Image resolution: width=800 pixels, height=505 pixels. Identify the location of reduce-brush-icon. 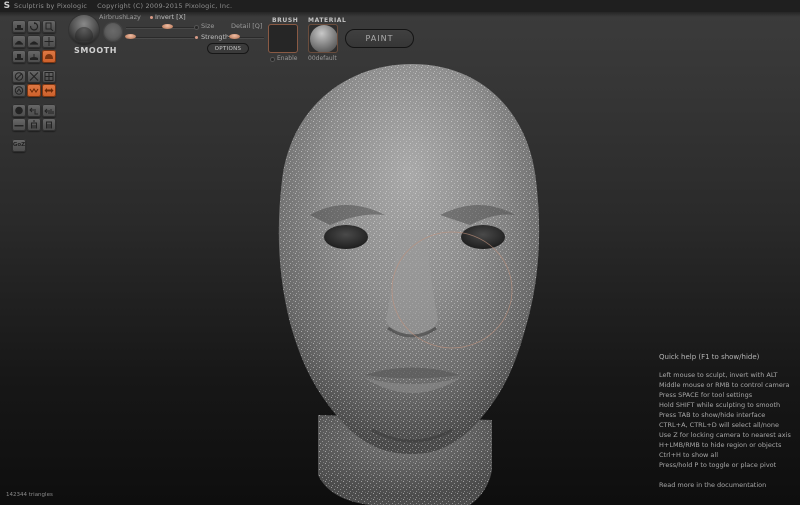
(34, 110).